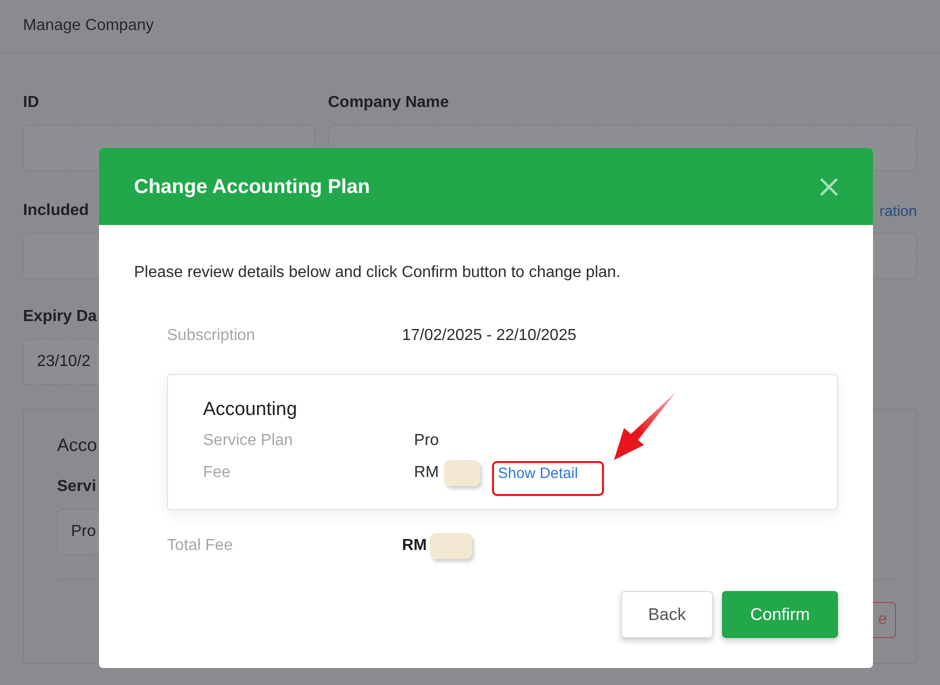 The height and width of the screenshot is (685, 940). Describe the element at coordinates (489, 336) in the screenshot. I see `subscription-value: 17/02/2025 - 22/10/2025` at that location.